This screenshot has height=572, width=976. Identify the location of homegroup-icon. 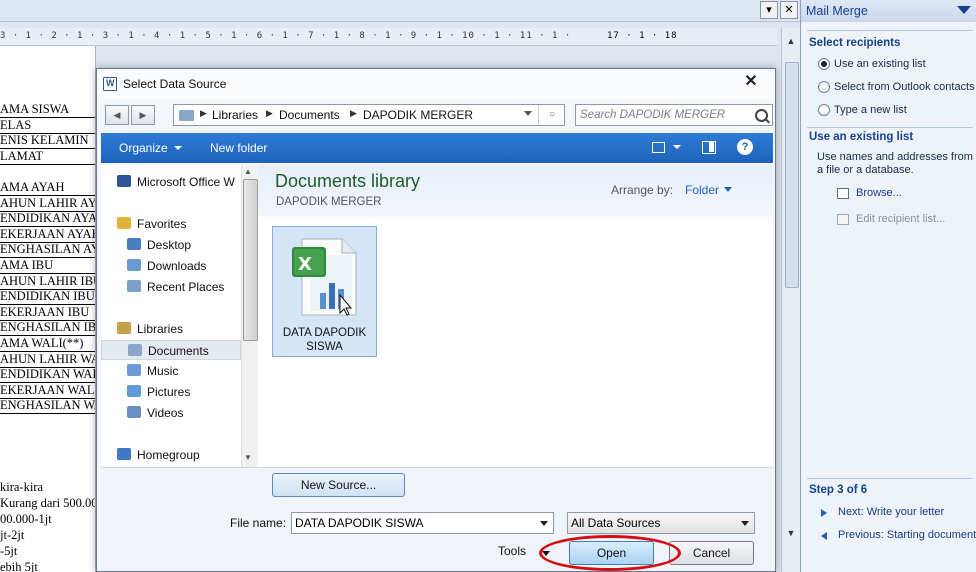
(124, 454).